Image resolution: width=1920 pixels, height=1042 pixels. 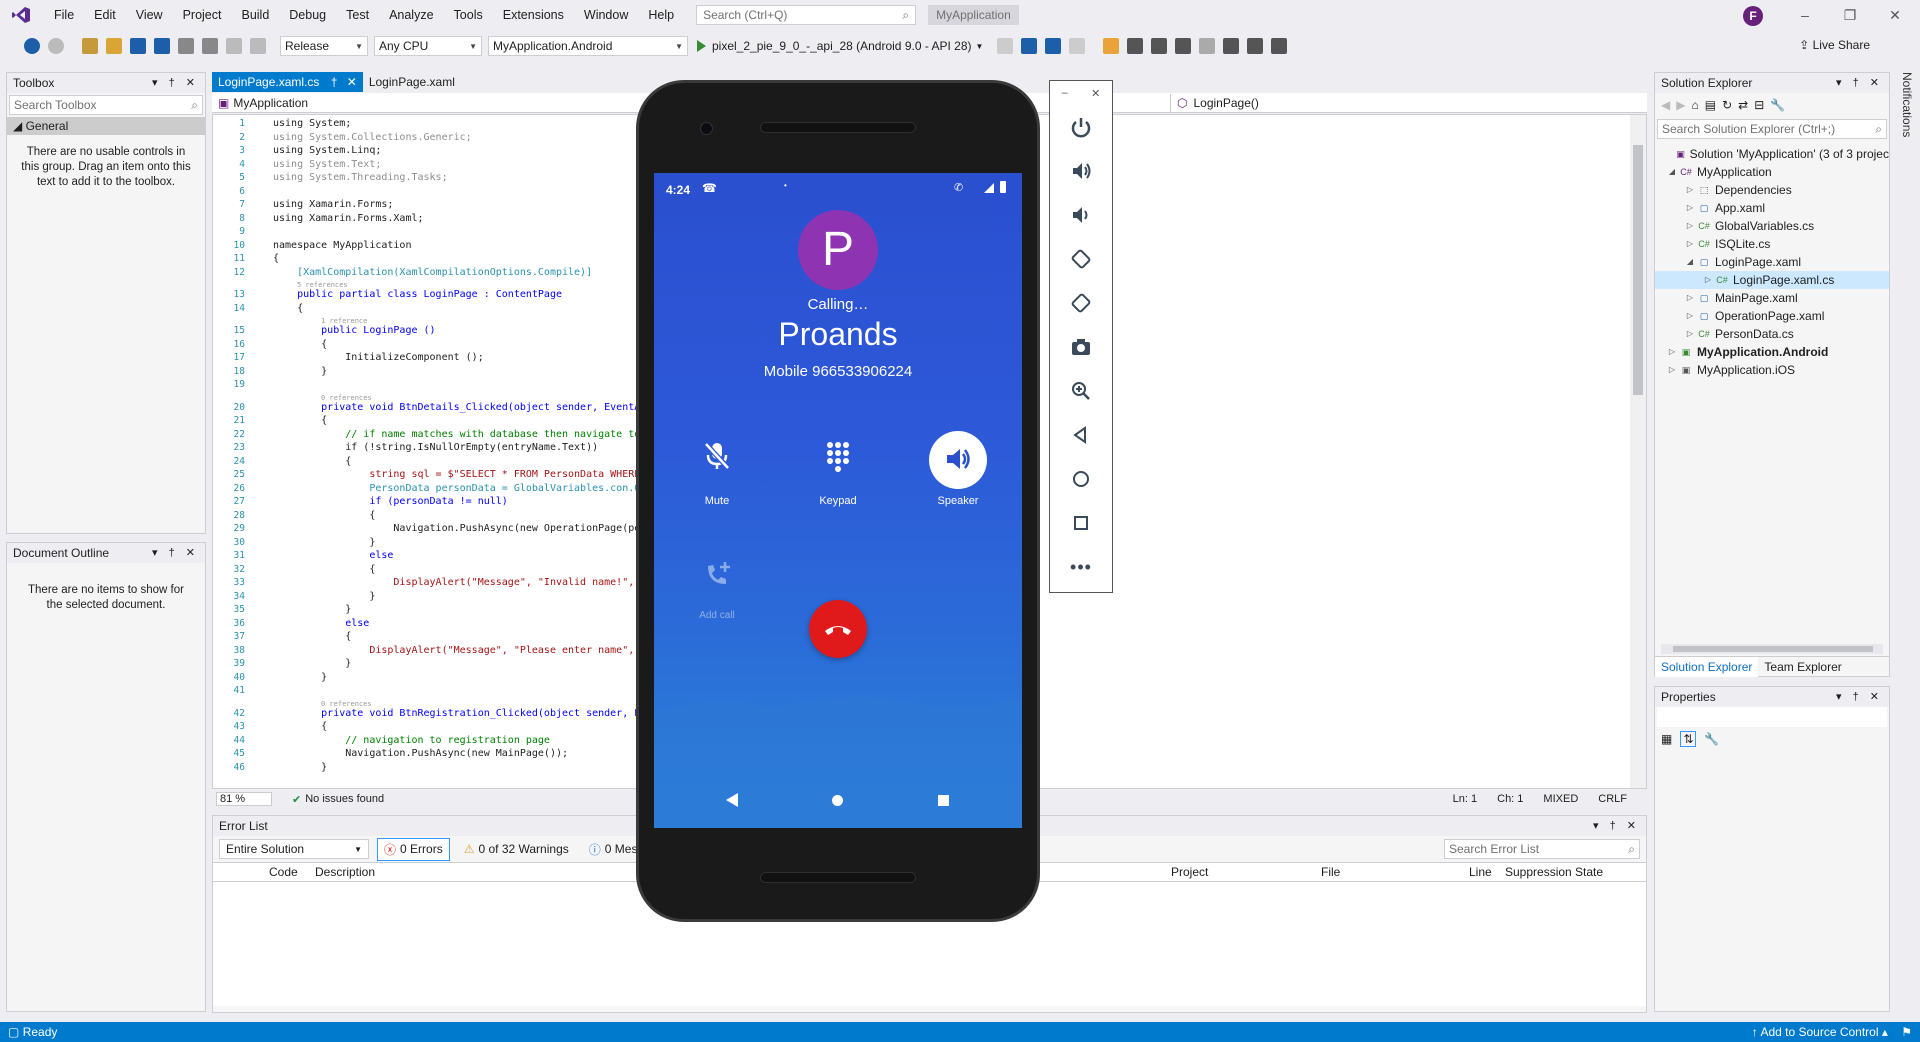 What do you see at coordinates (413, 849) in the screenshot?
I see `errors-filter-button: ⓧ 0 Errors` at bounding box center [413, 849].